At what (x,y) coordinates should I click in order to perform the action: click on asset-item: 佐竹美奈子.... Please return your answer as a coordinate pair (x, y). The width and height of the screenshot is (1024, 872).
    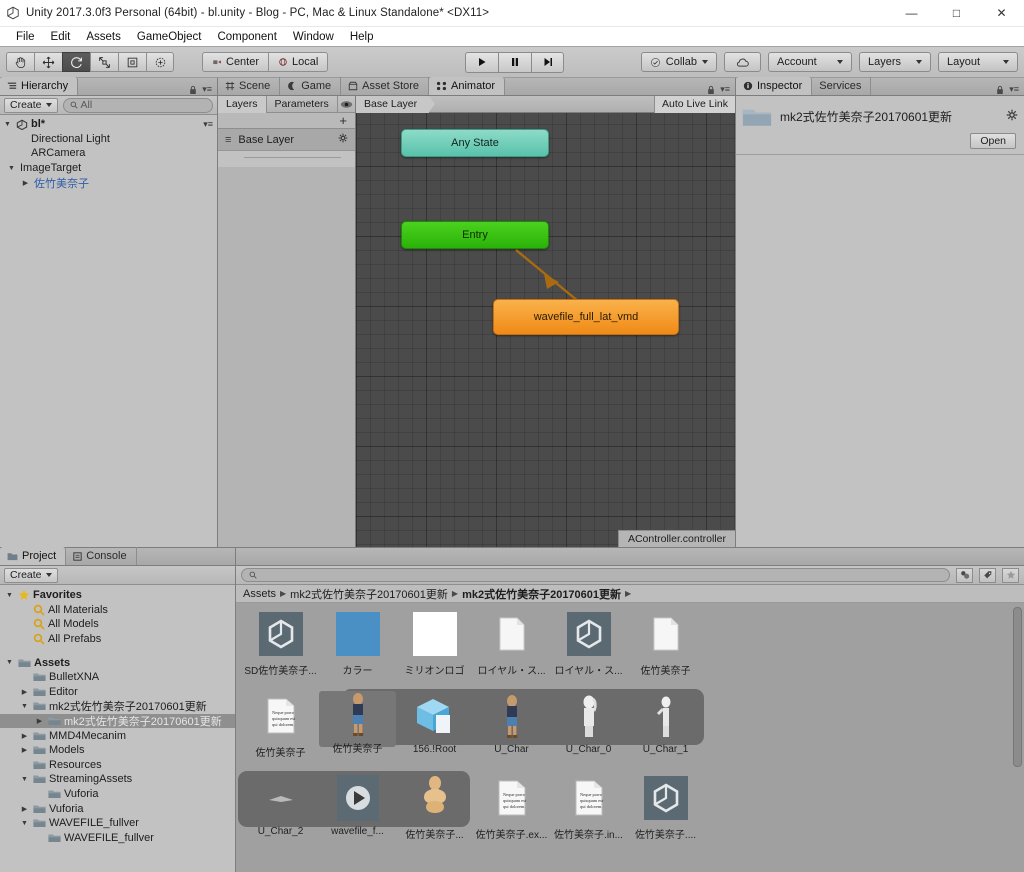
    Looking at the image, I should click on (434, 807).